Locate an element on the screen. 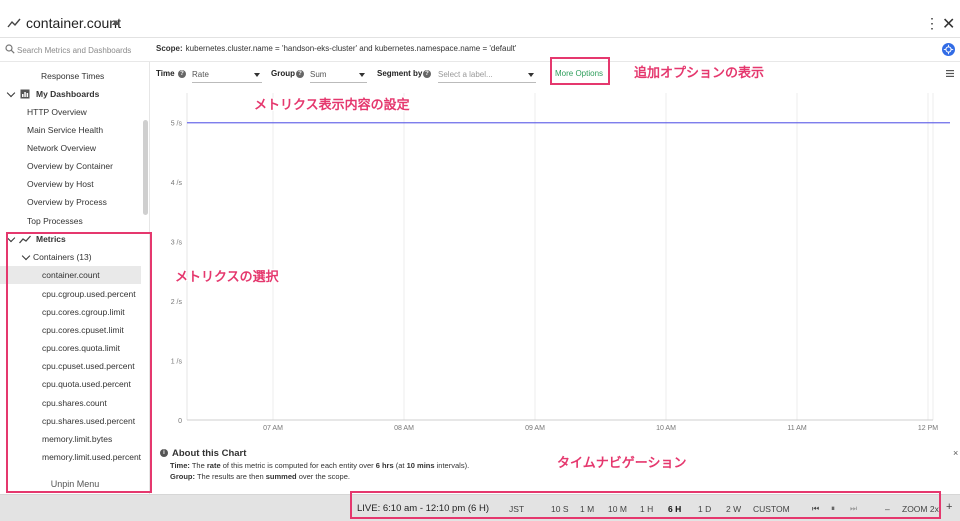 The width and height of the screenshot is (960, 521). list-icon is located at coordinates (950, 73).